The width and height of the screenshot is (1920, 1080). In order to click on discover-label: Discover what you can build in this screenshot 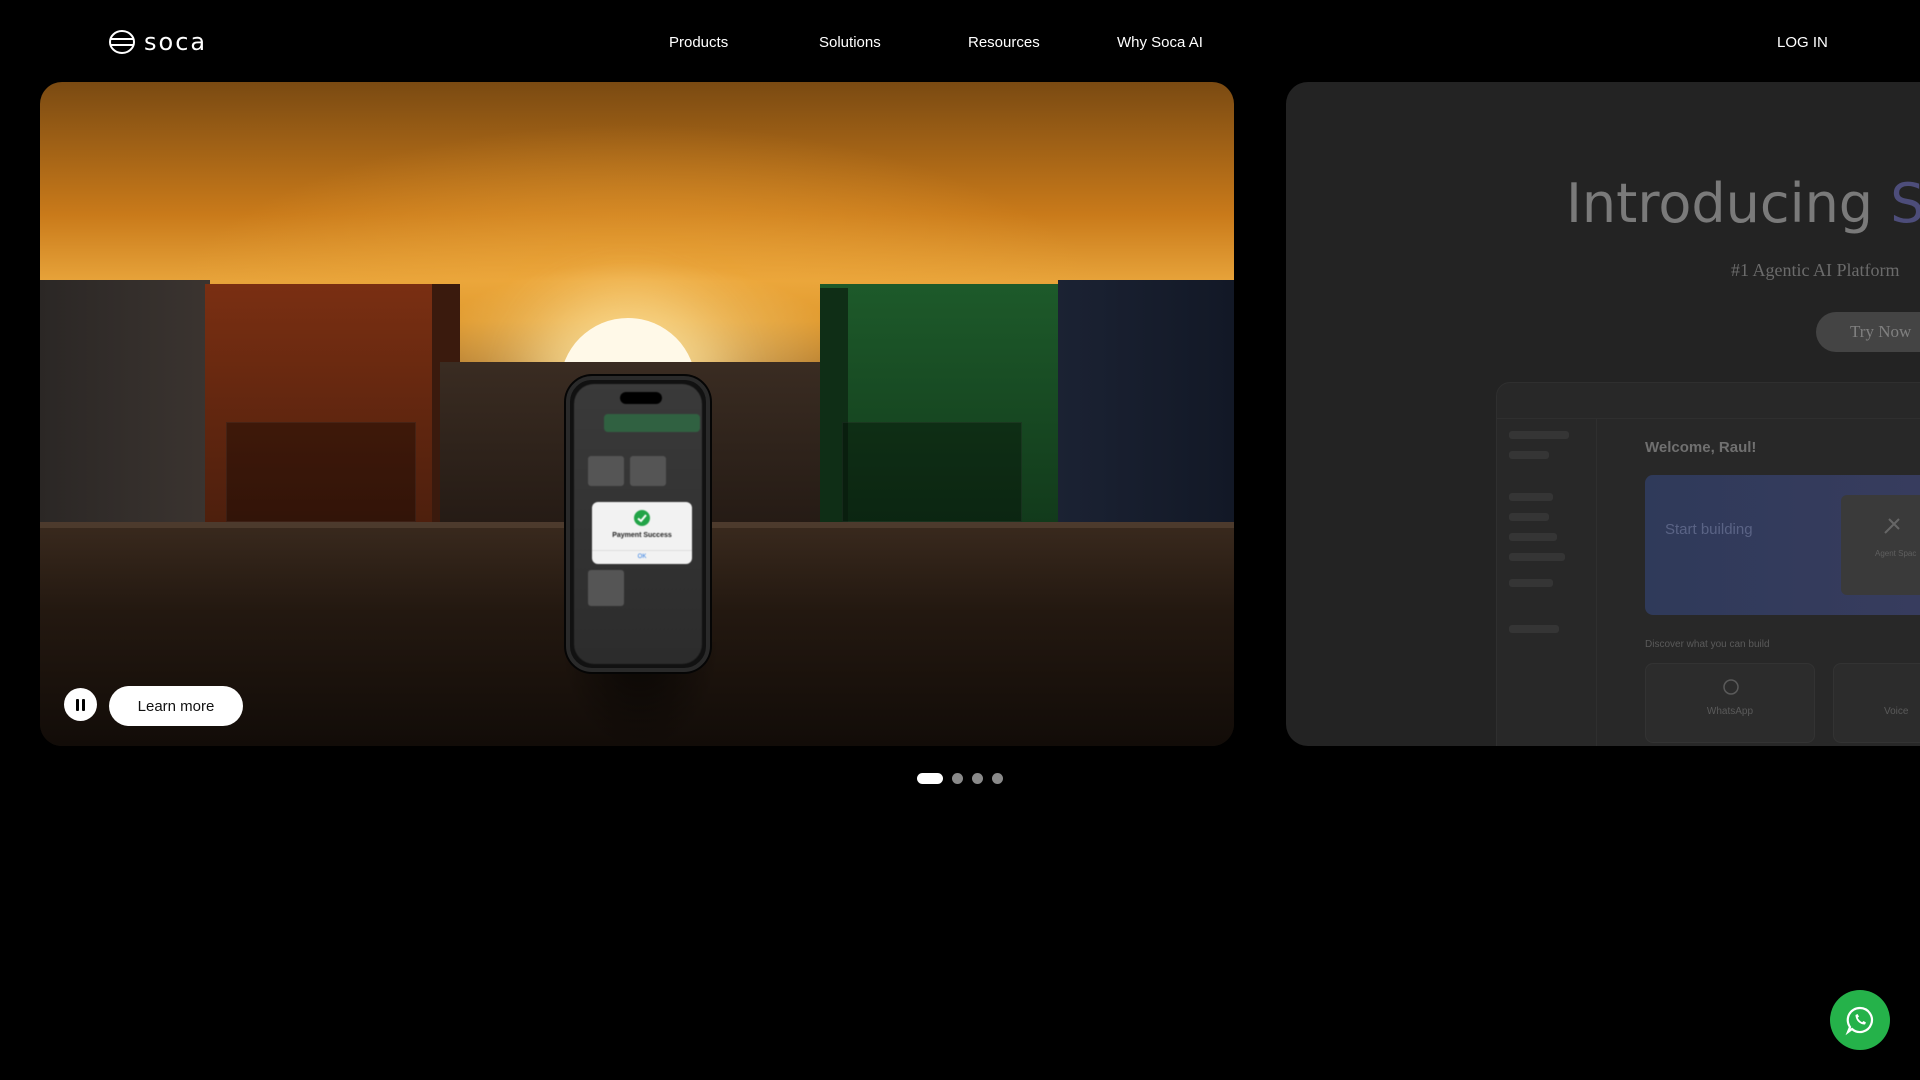, I will do `click(1707, 644)`.